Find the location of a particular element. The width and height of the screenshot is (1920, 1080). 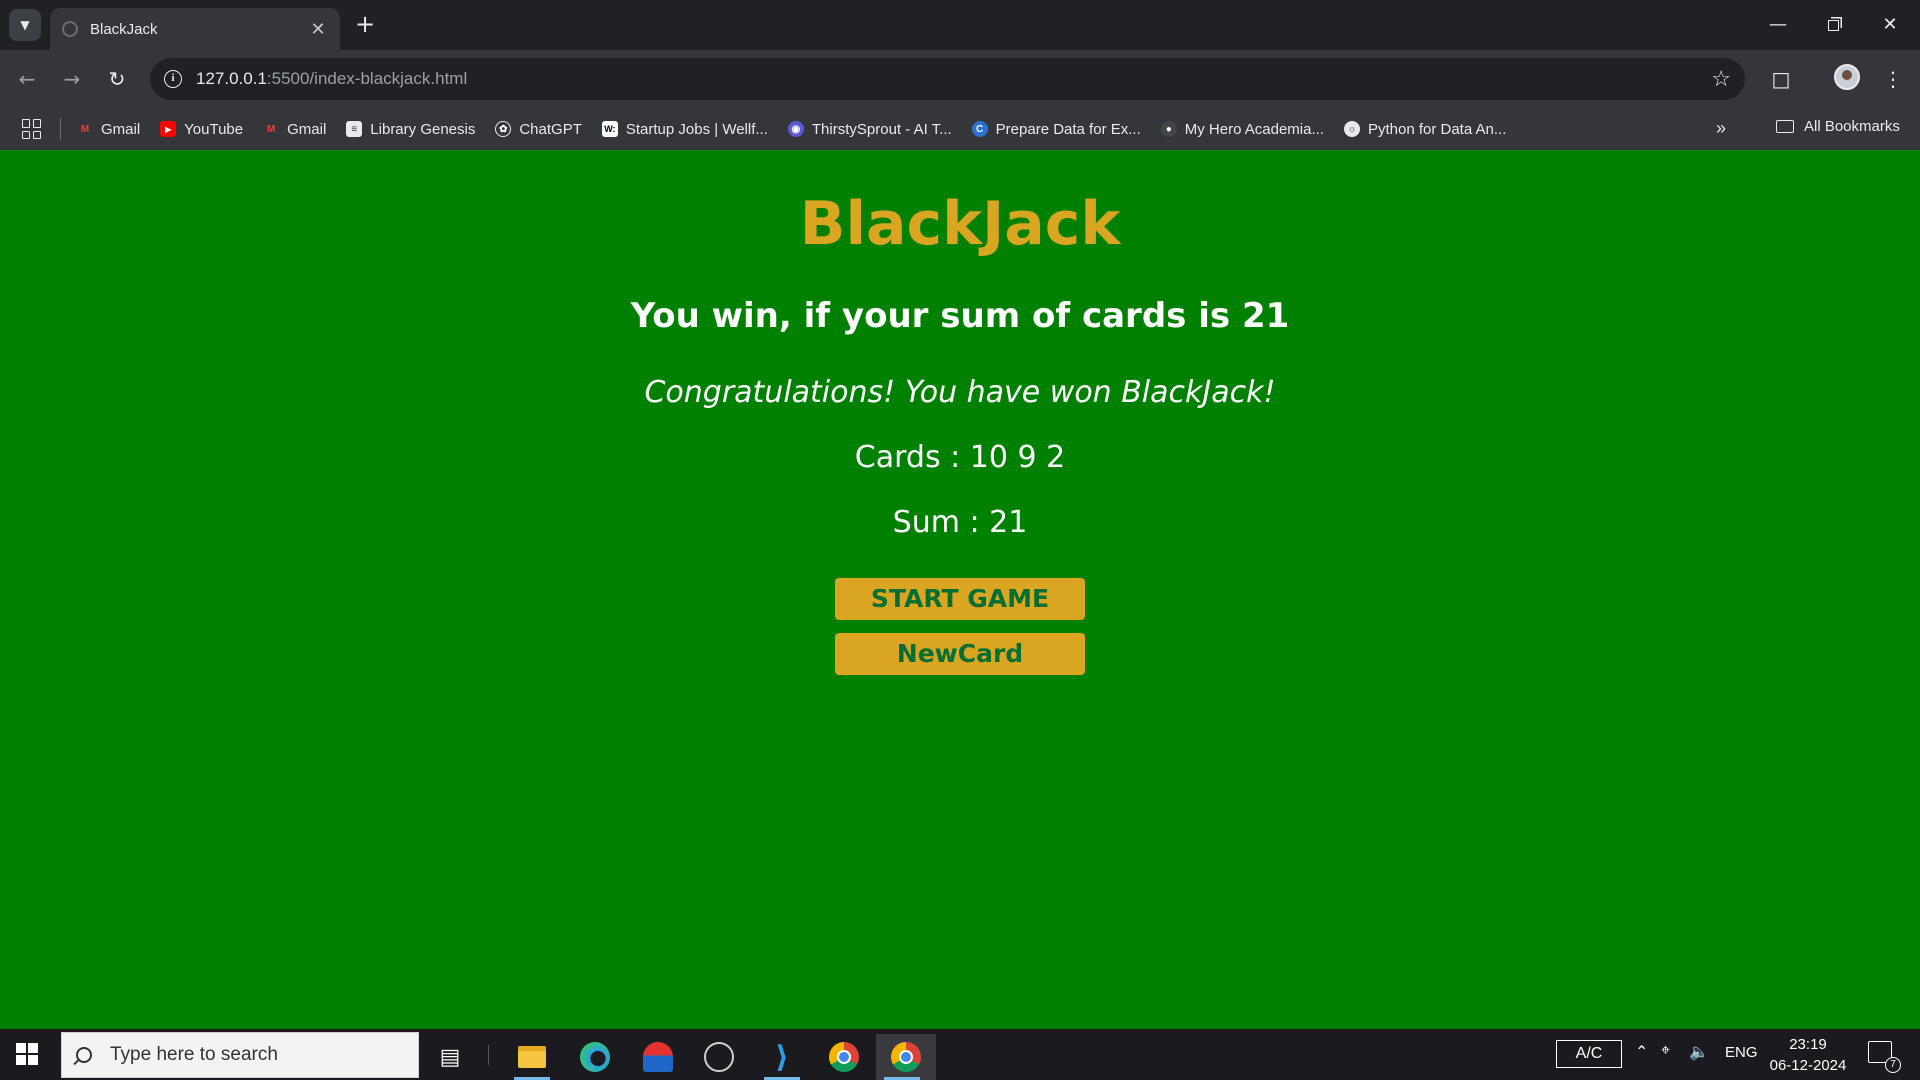

sum-display: Sum : 21 is located at coordinates (960, 522).